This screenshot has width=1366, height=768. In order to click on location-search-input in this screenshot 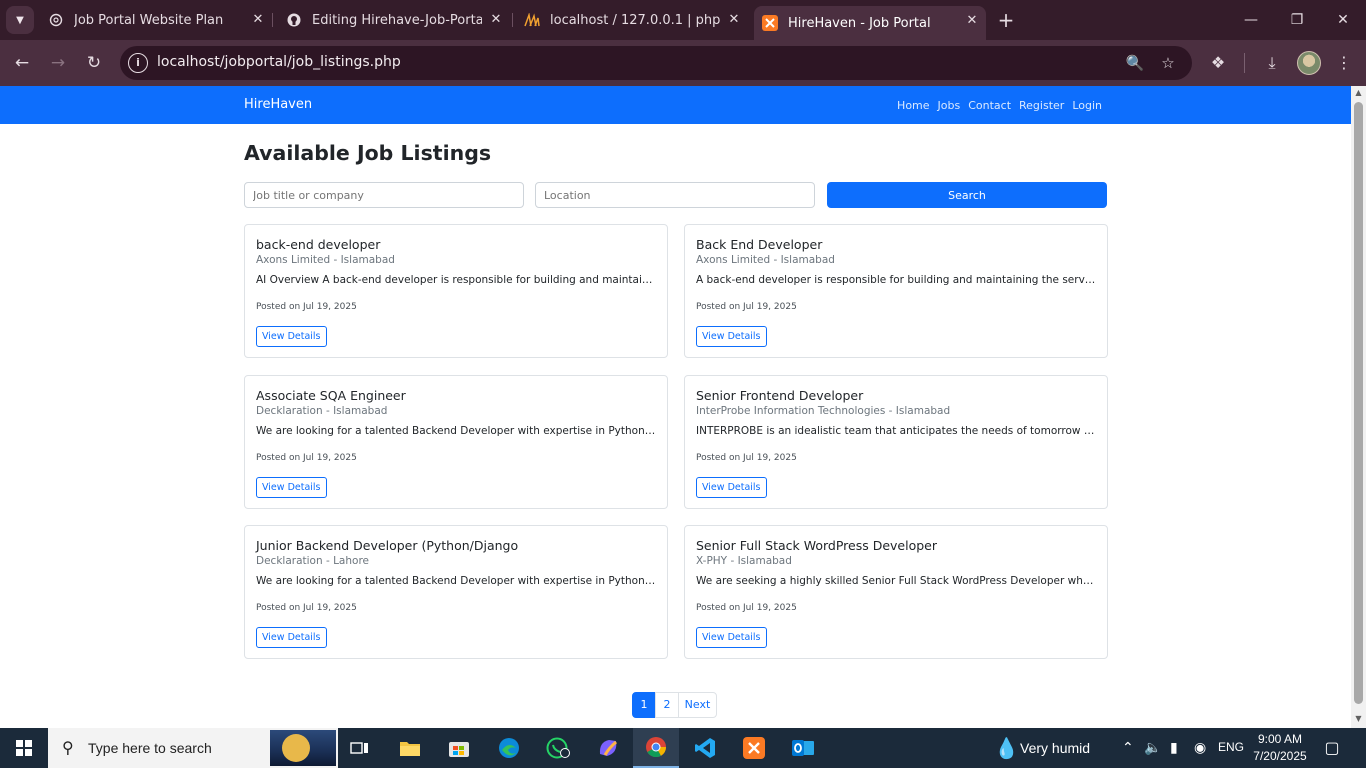, I will do `click(675, 195)`.